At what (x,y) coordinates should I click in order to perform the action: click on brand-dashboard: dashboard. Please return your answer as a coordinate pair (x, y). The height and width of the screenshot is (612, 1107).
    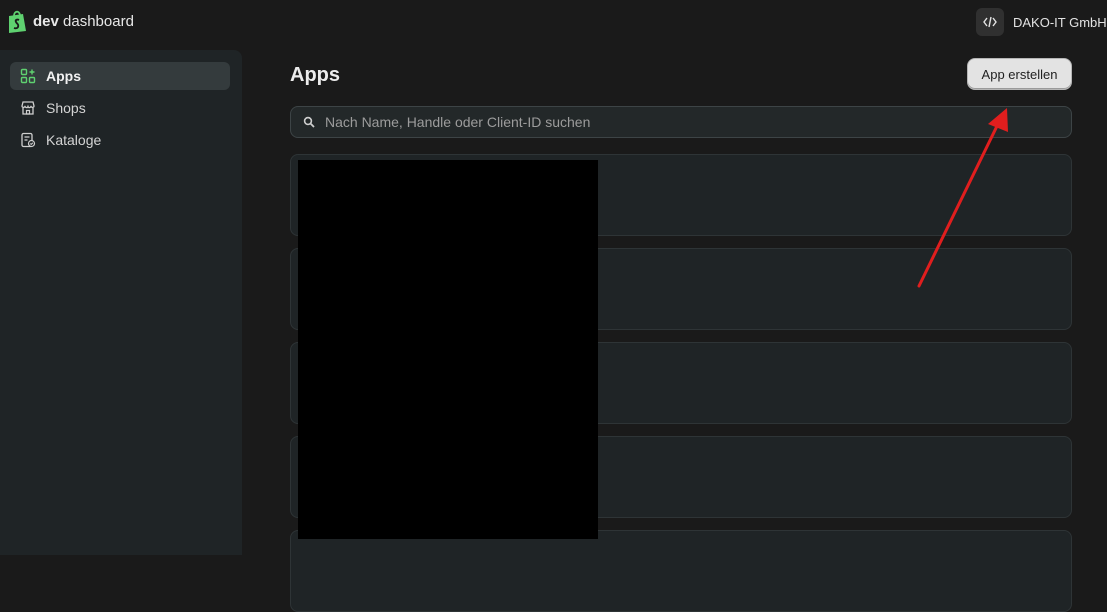
    Looking at the image, I should click on (96, 21).